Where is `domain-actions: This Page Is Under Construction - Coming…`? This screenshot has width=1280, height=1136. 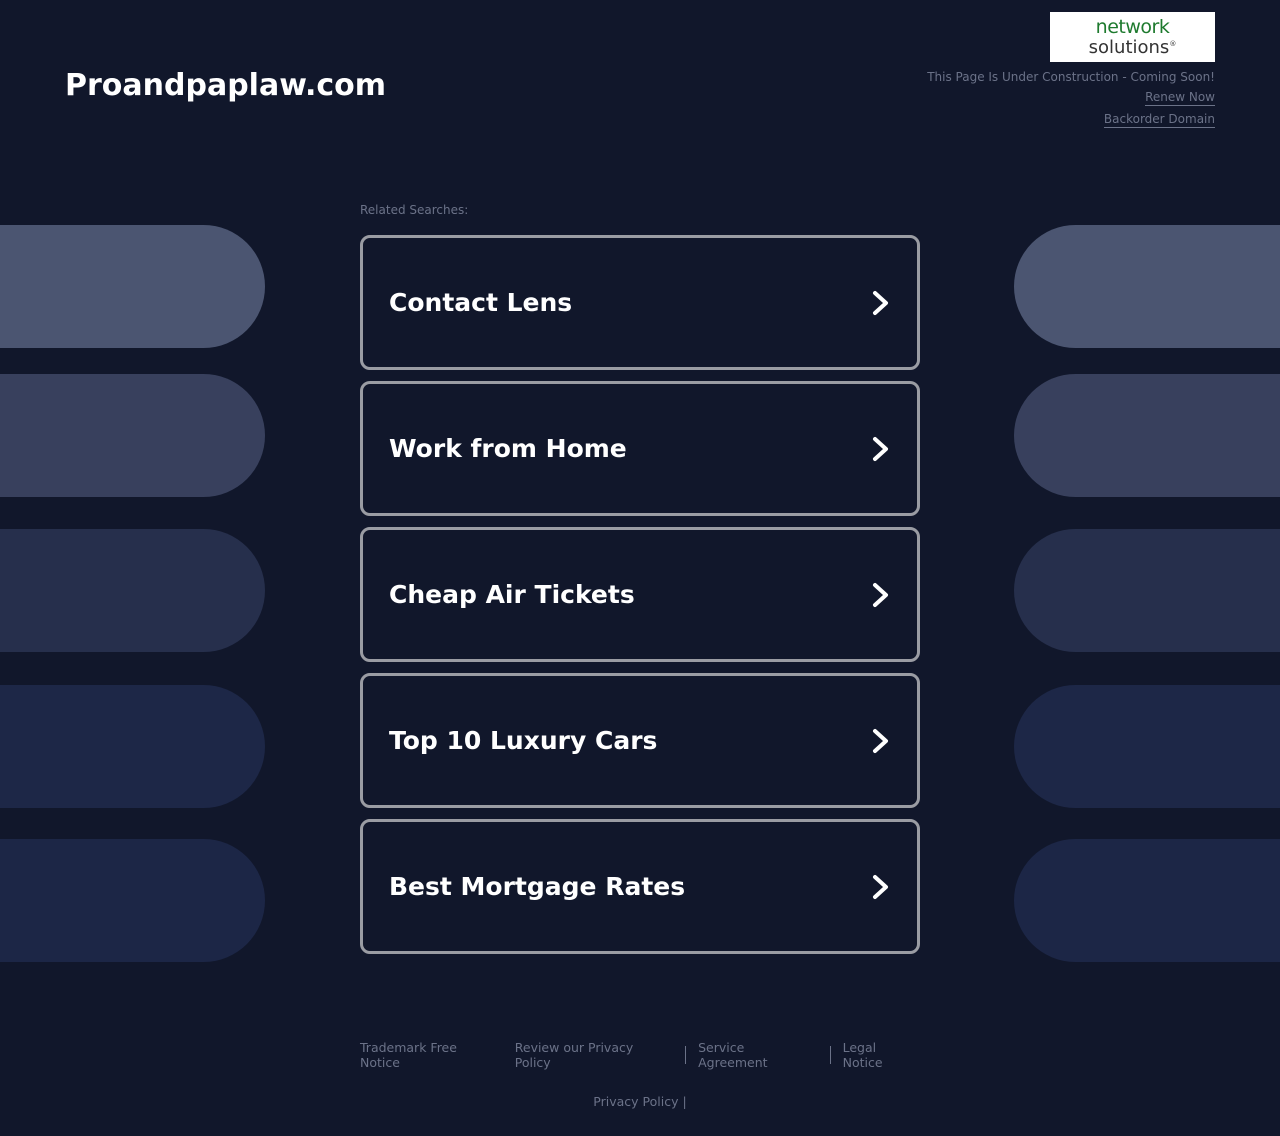
domain-actions: This Page Is Under Construction - Coming… is located at coordinates (1071, 102).